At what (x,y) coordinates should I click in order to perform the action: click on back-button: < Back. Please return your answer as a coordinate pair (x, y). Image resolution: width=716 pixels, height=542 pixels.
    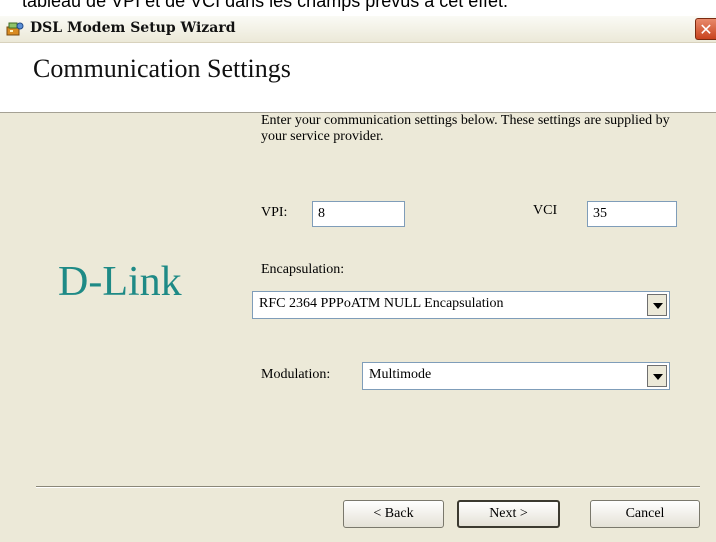
    Looking at the image, I should click on (393, 514).